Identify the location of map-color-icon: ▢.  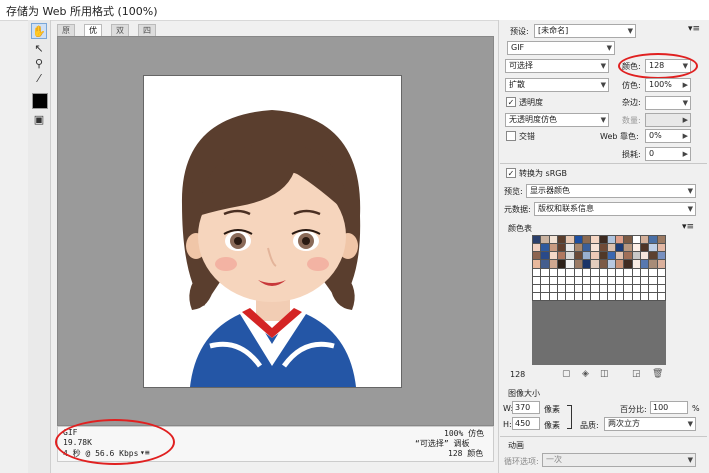
(566, 374).